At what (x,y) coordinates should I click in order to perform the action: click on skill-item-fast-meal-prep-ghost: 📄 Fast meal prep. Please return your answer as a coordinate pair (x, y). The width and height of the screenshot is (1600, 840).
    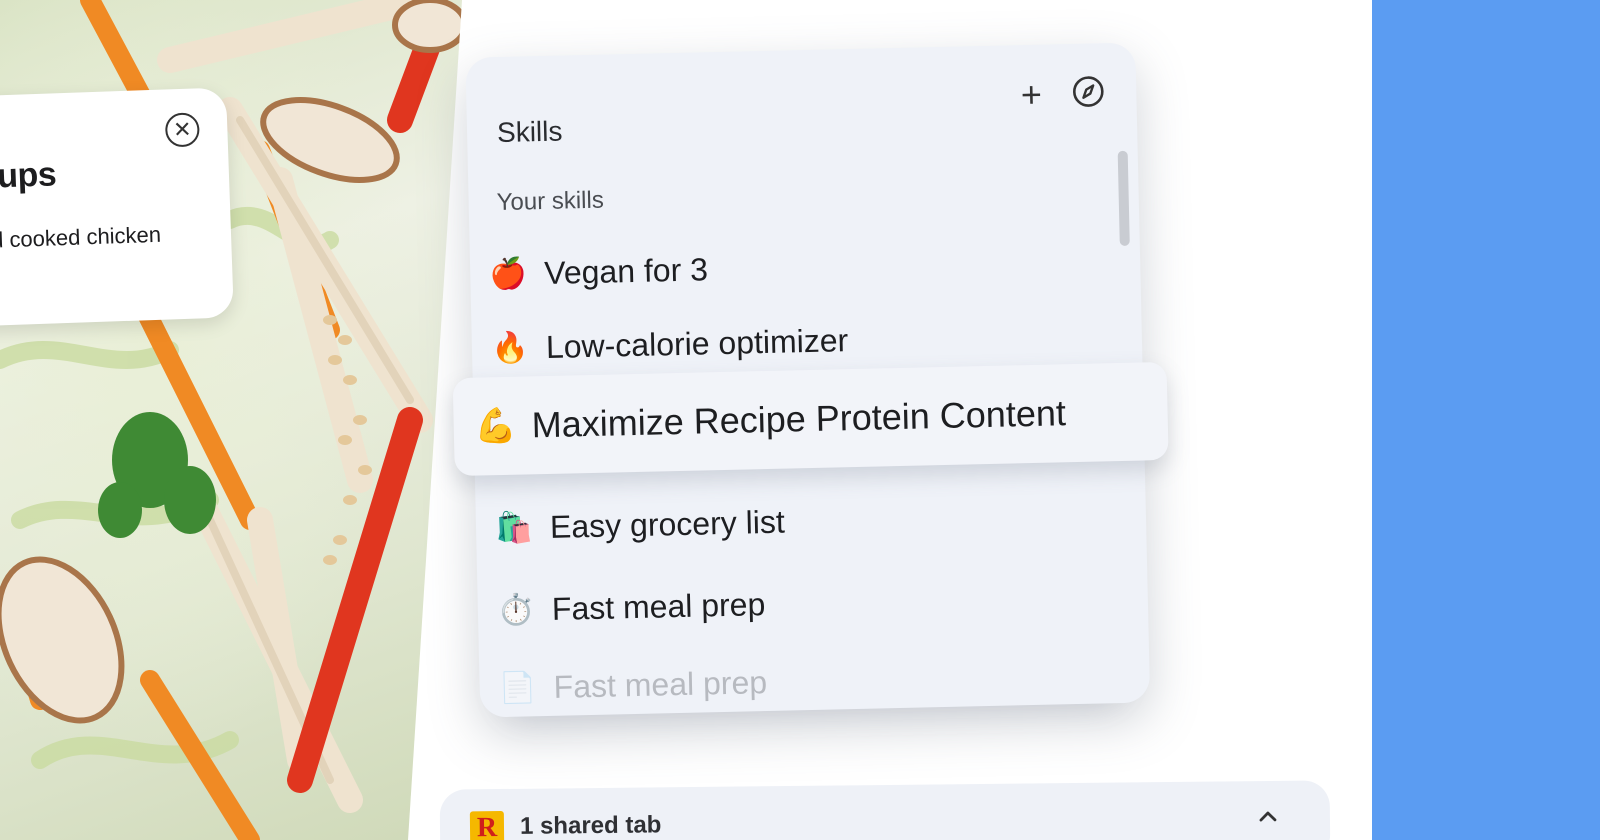
    Looking at the image, I should click on (807, 681).